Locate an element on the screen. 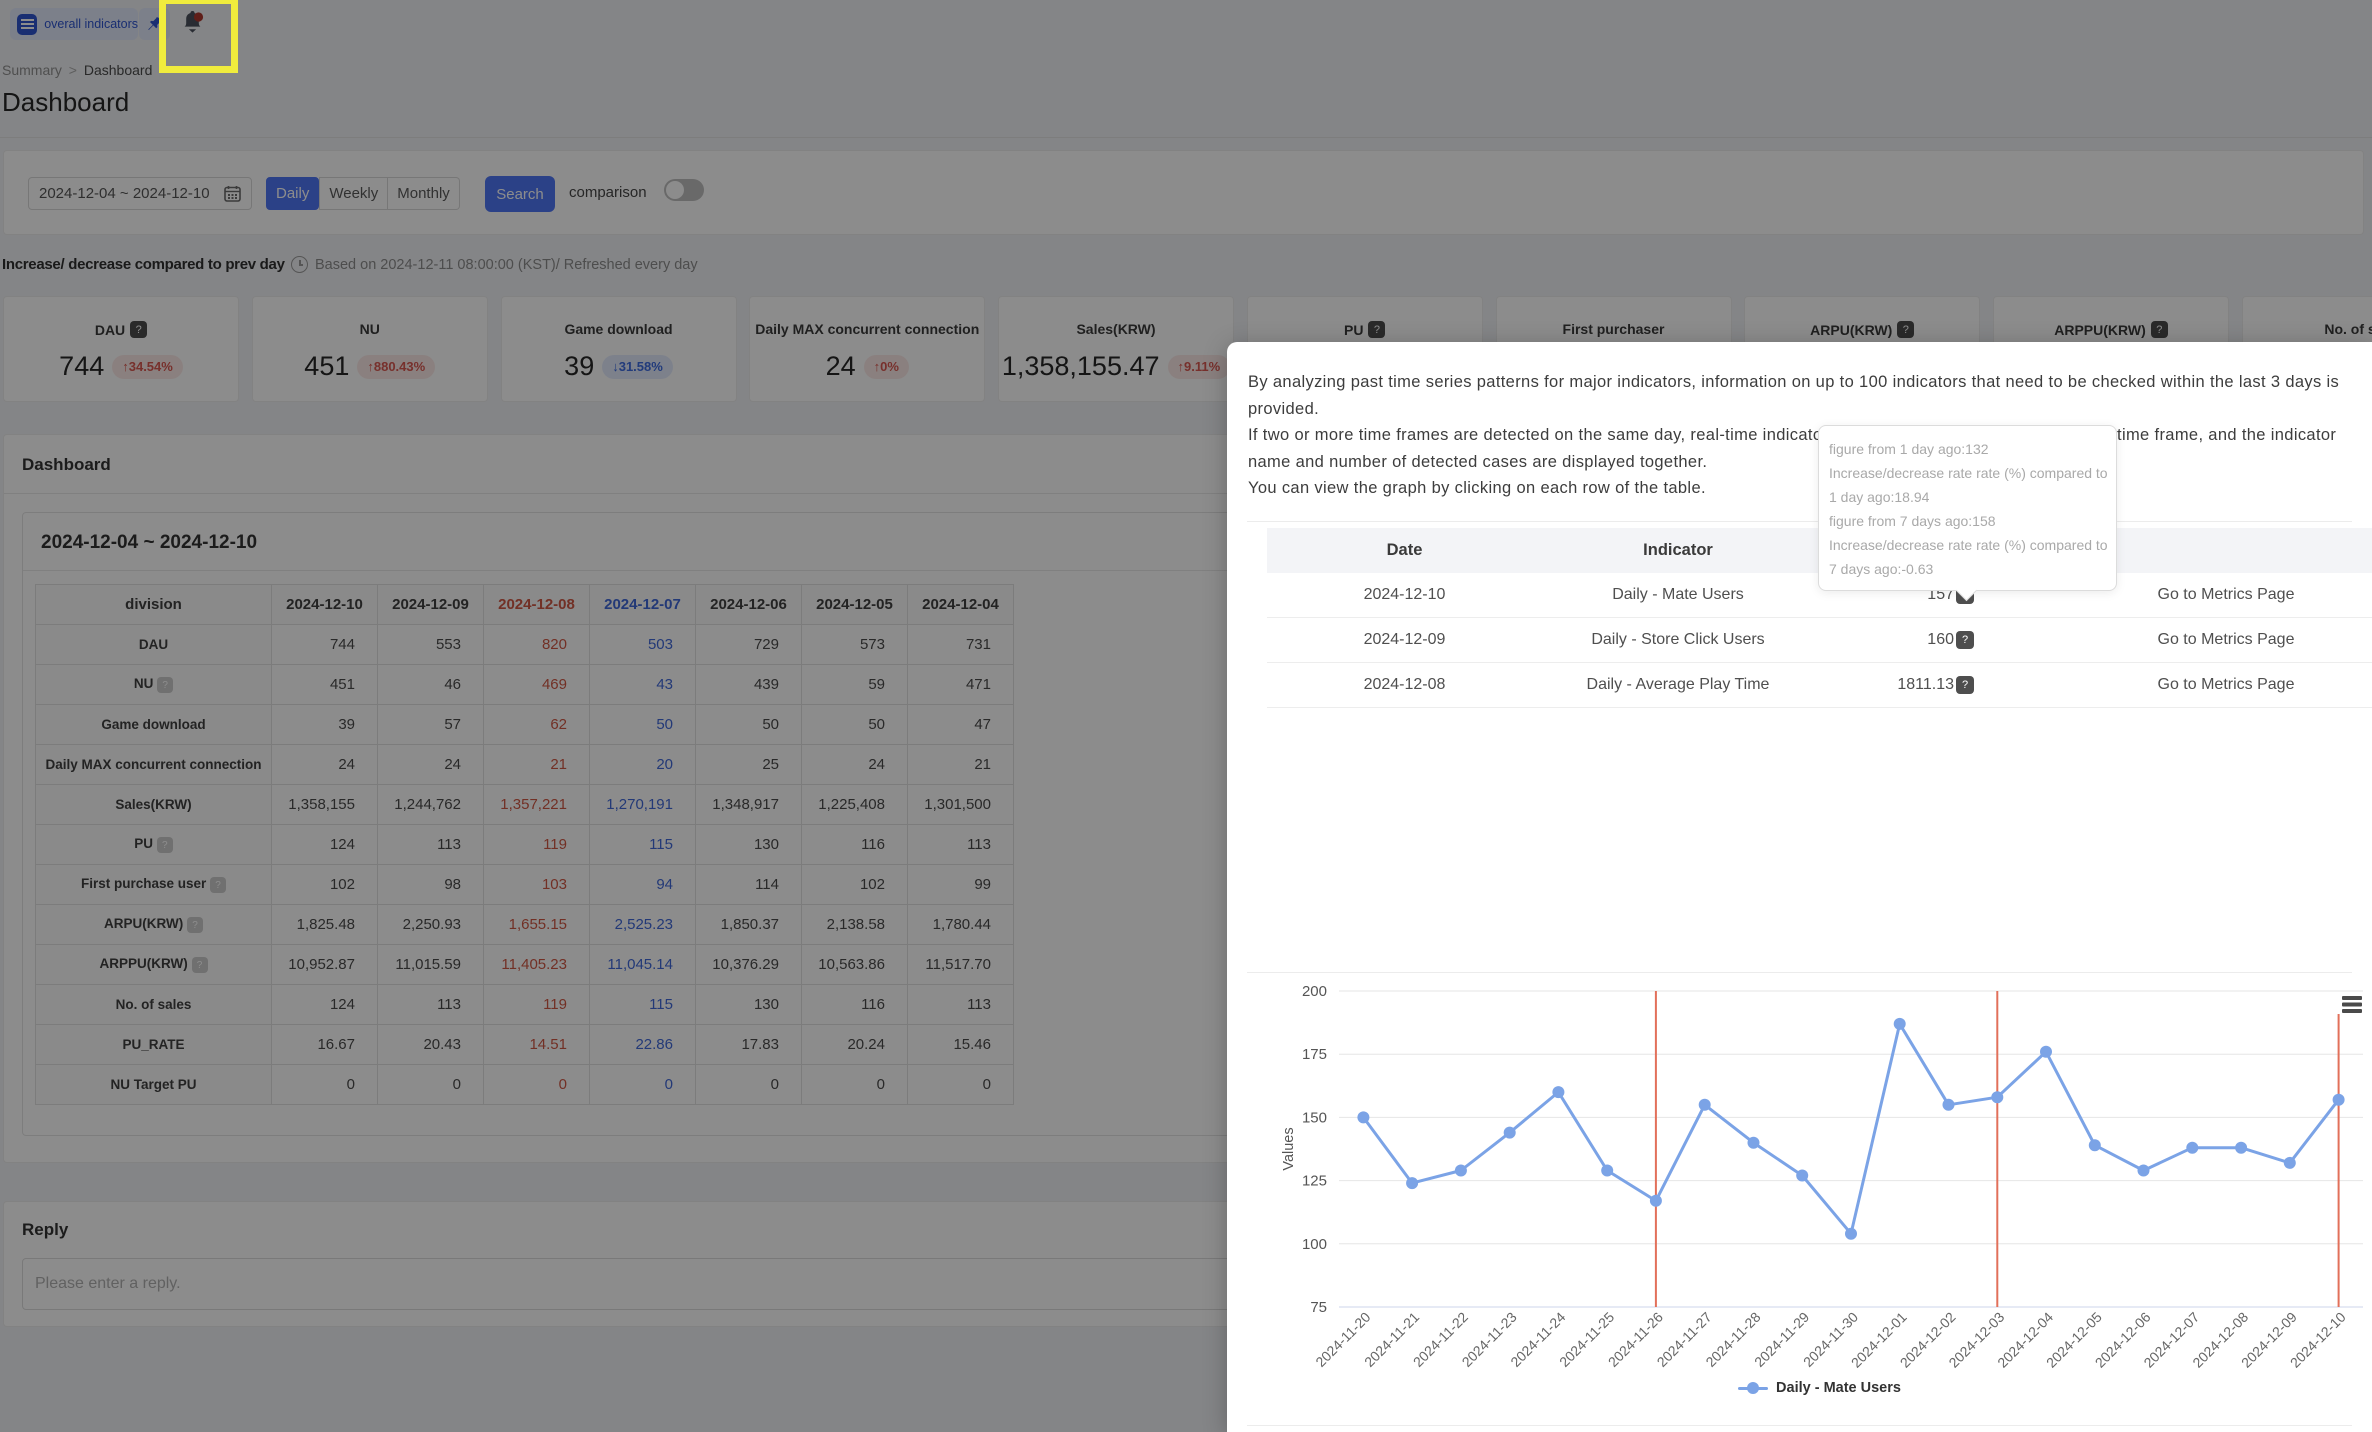  svg-text: 150 is located at coordinates (1314, 1117).